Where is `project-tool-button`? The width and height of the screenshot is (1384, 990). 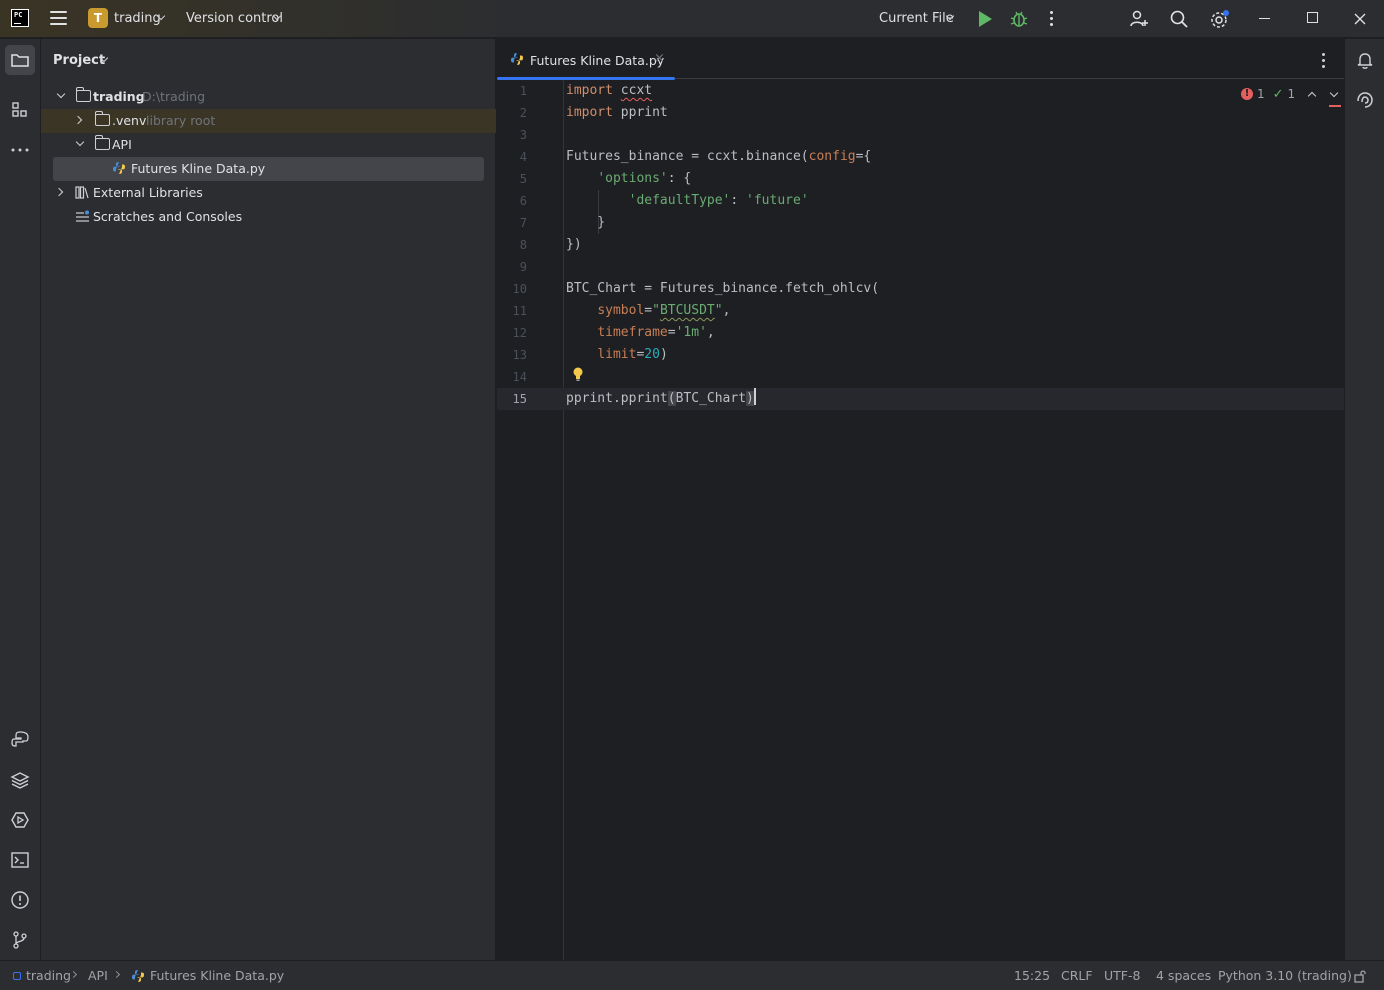
project-tool-button is located at coordinates (20, 60).